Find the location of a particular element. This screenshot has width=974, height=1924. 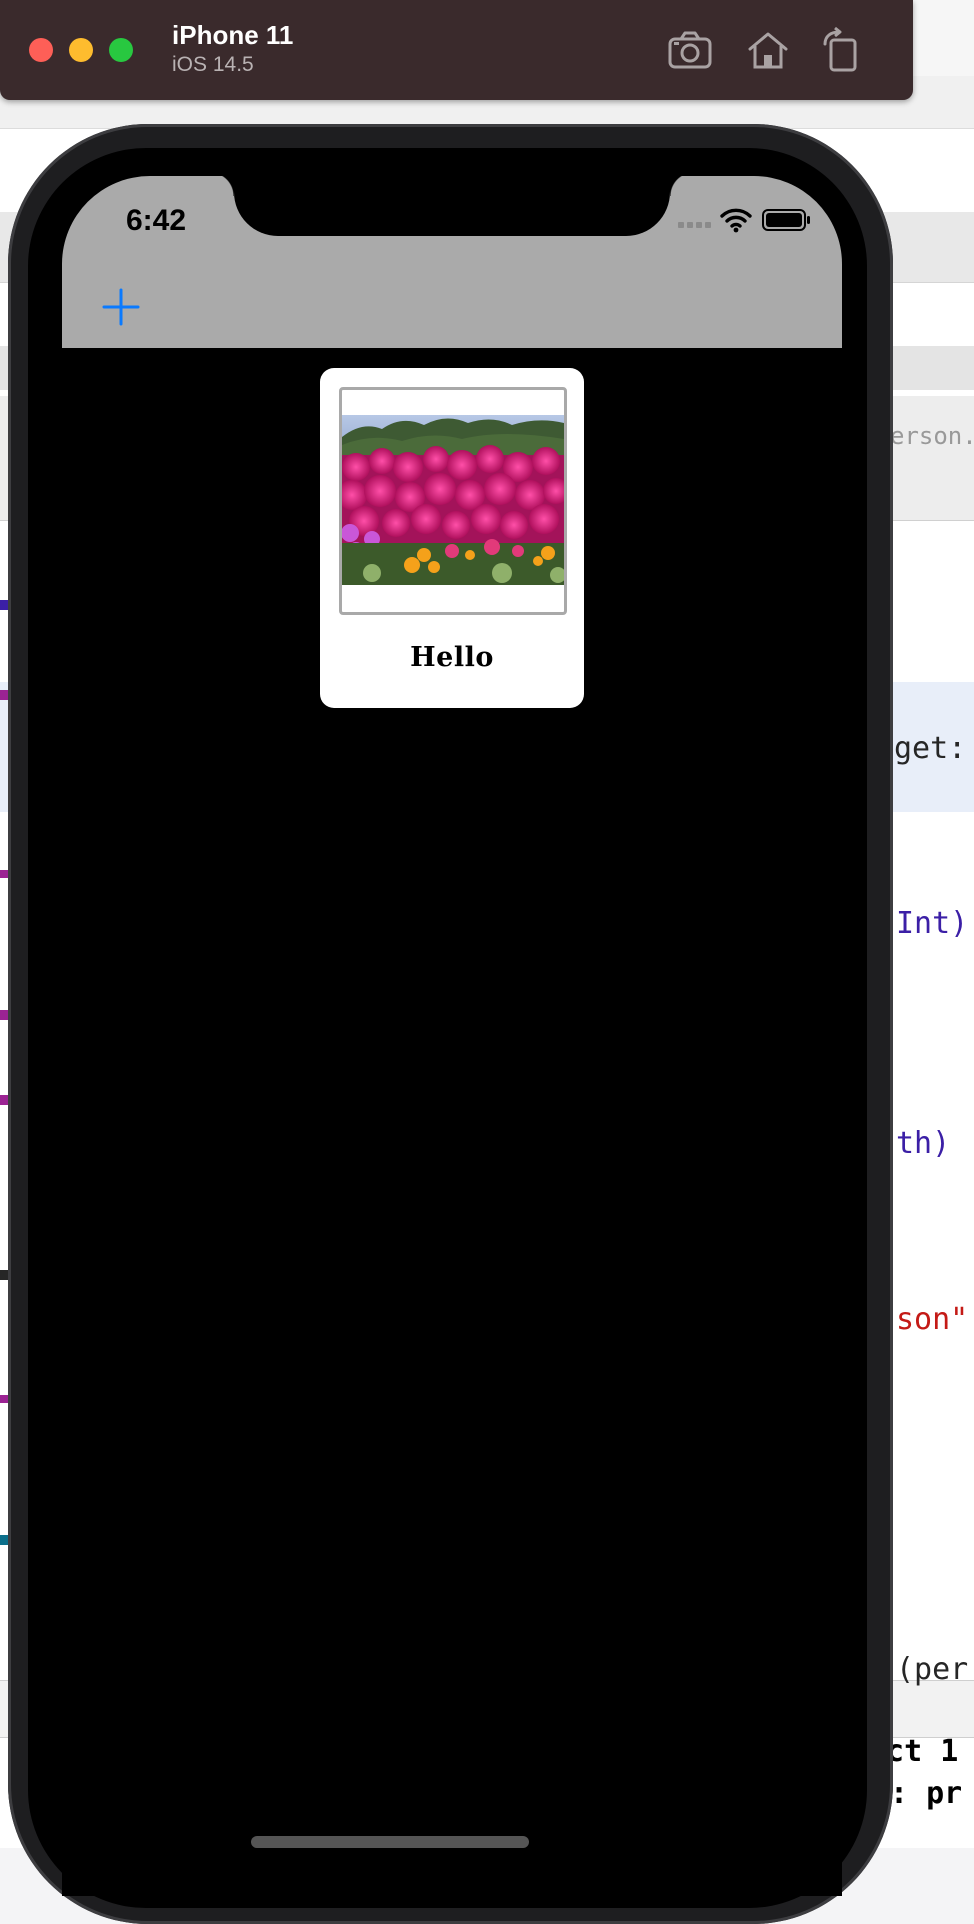

device-notch is located at coordinates (452, 206).